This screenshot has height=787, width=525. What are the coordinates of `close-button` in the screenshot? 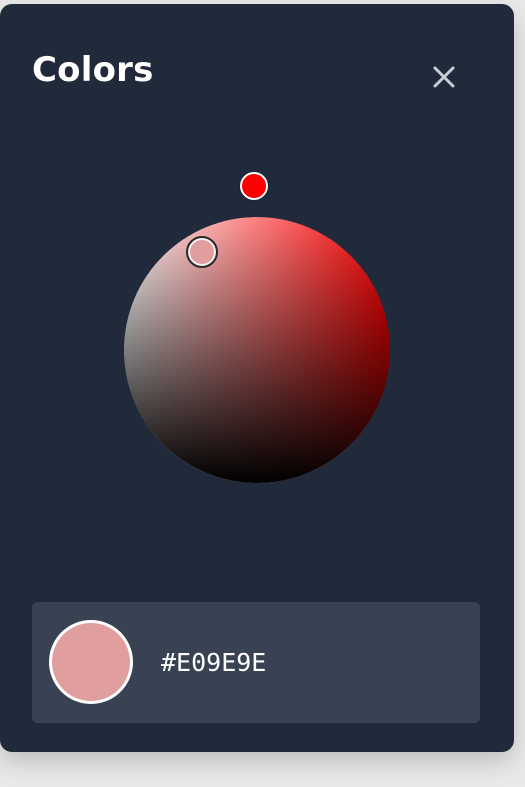 It's located at (444, 77).